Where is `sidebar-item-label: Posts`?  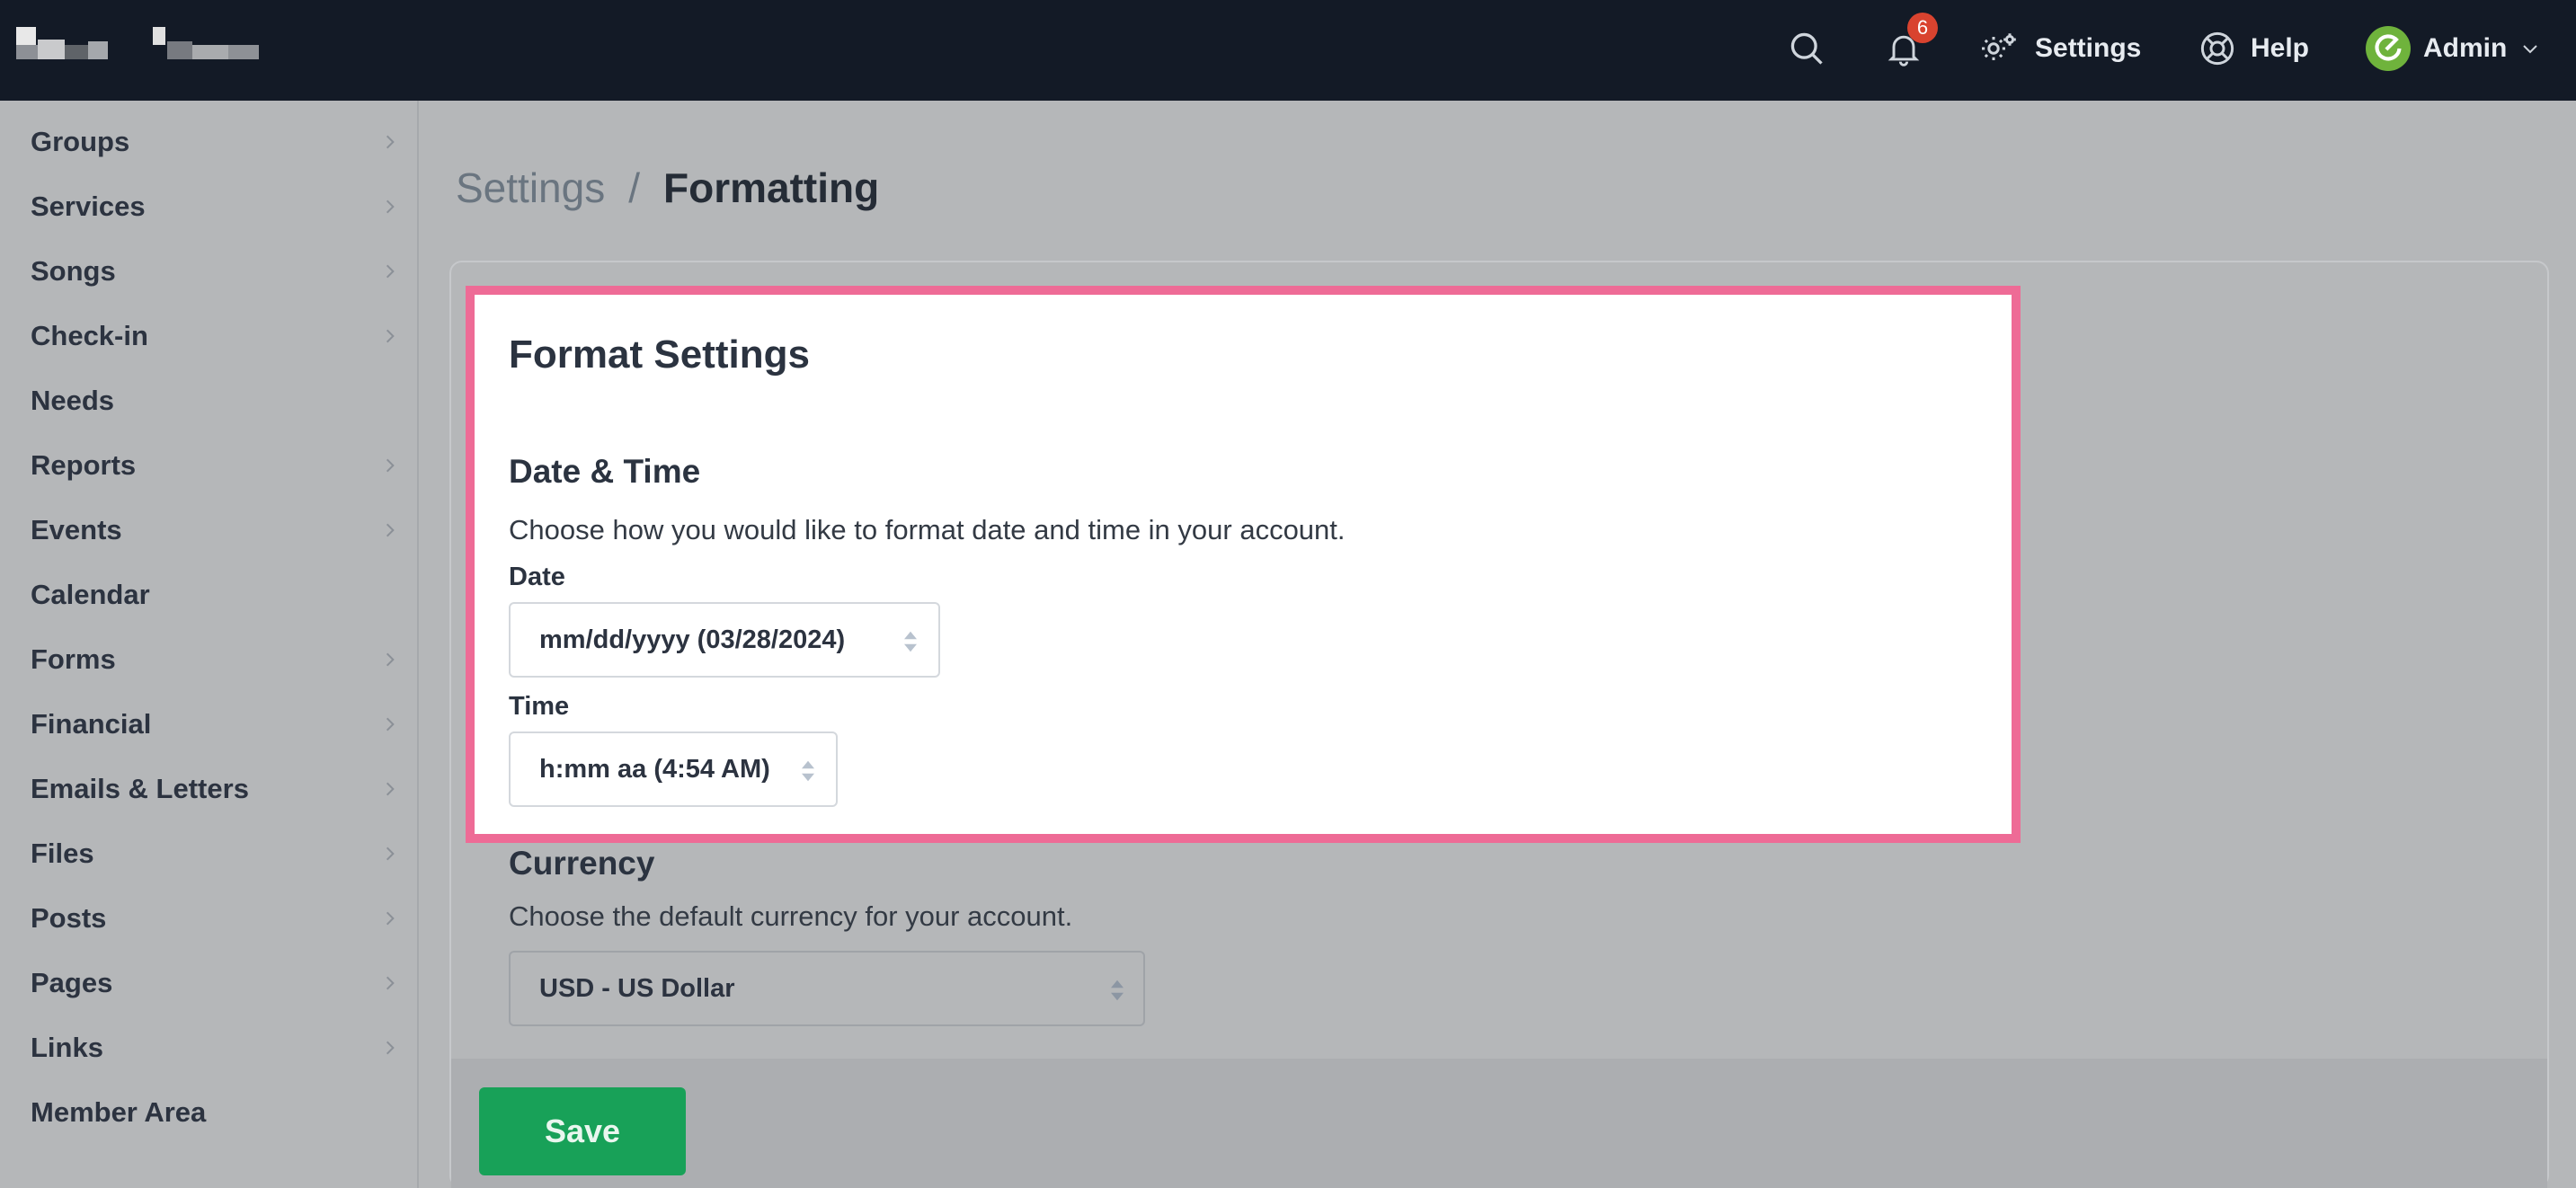
sidebar-item-label: Posts is located at coordinates (69, 918).